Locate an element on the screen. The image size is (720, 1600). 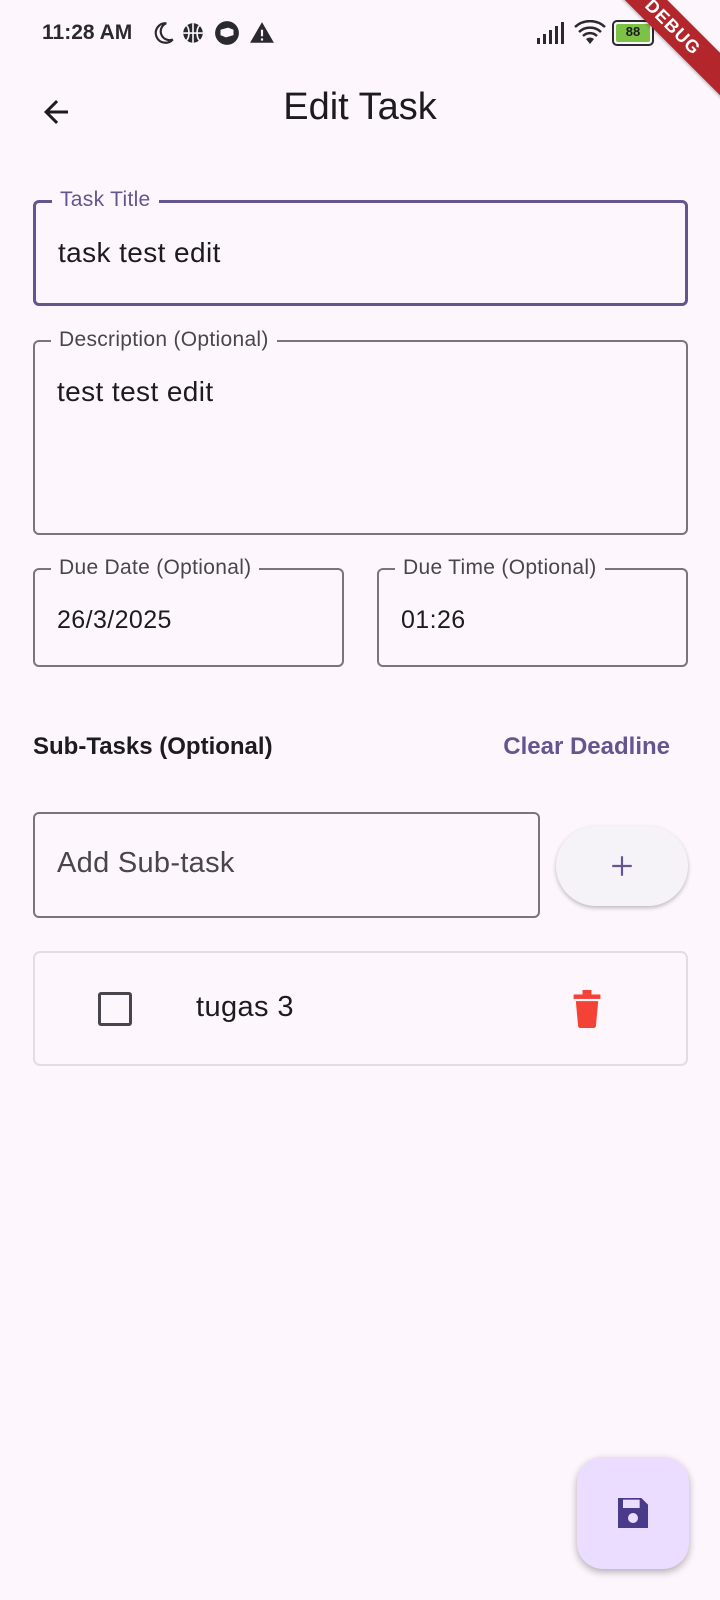
due-date-field: Due Date (Optional) 26/3/2025 is located at coordinates (188, 611).